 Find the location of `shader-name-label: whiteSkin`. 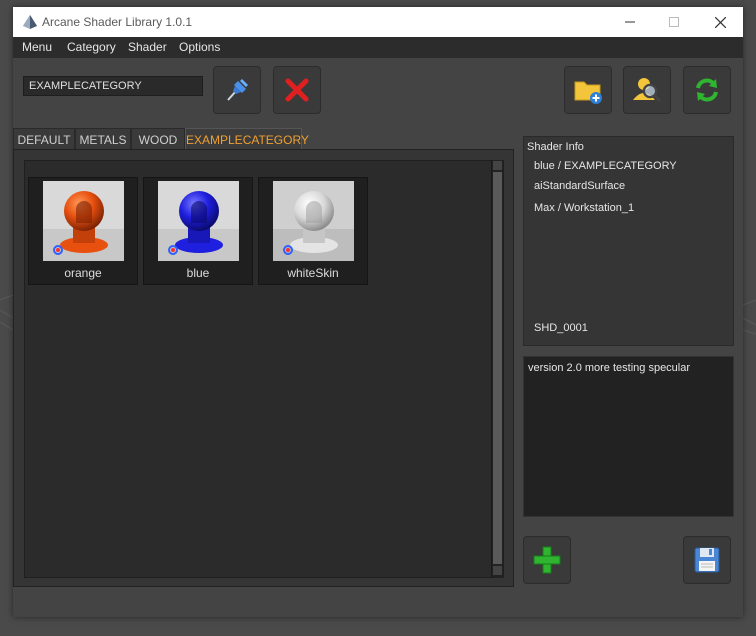

shader-name-label: whiteSkin is located at coordinates (313, 273).